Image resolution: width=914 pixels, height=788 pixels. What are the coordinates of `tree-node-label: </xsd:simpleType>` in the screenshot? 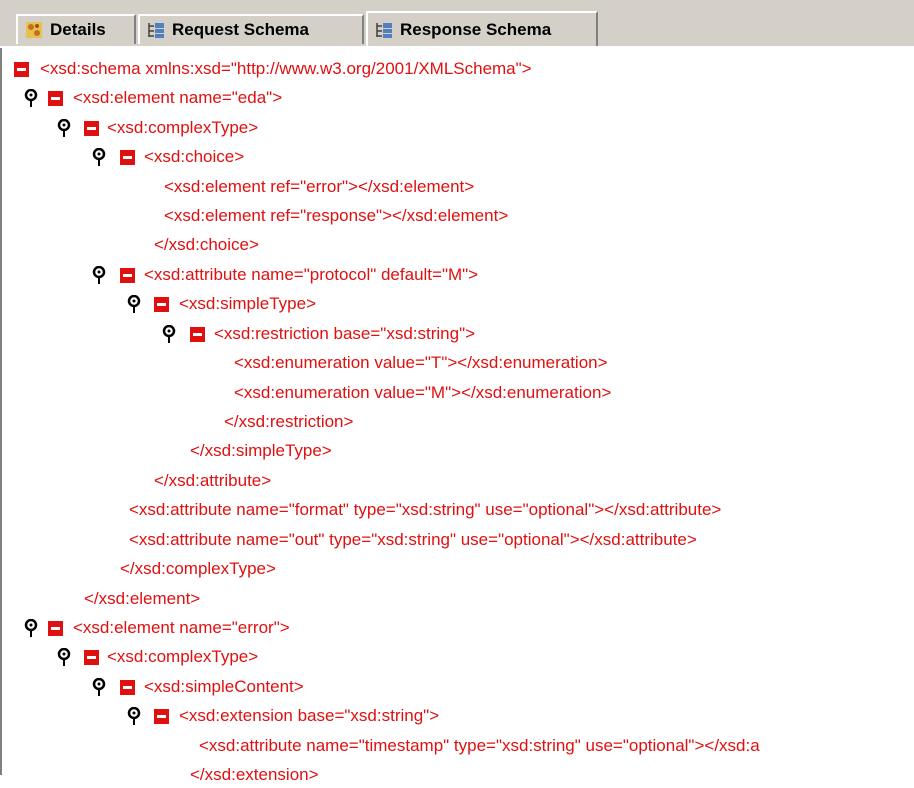 It's located at (261, 450).